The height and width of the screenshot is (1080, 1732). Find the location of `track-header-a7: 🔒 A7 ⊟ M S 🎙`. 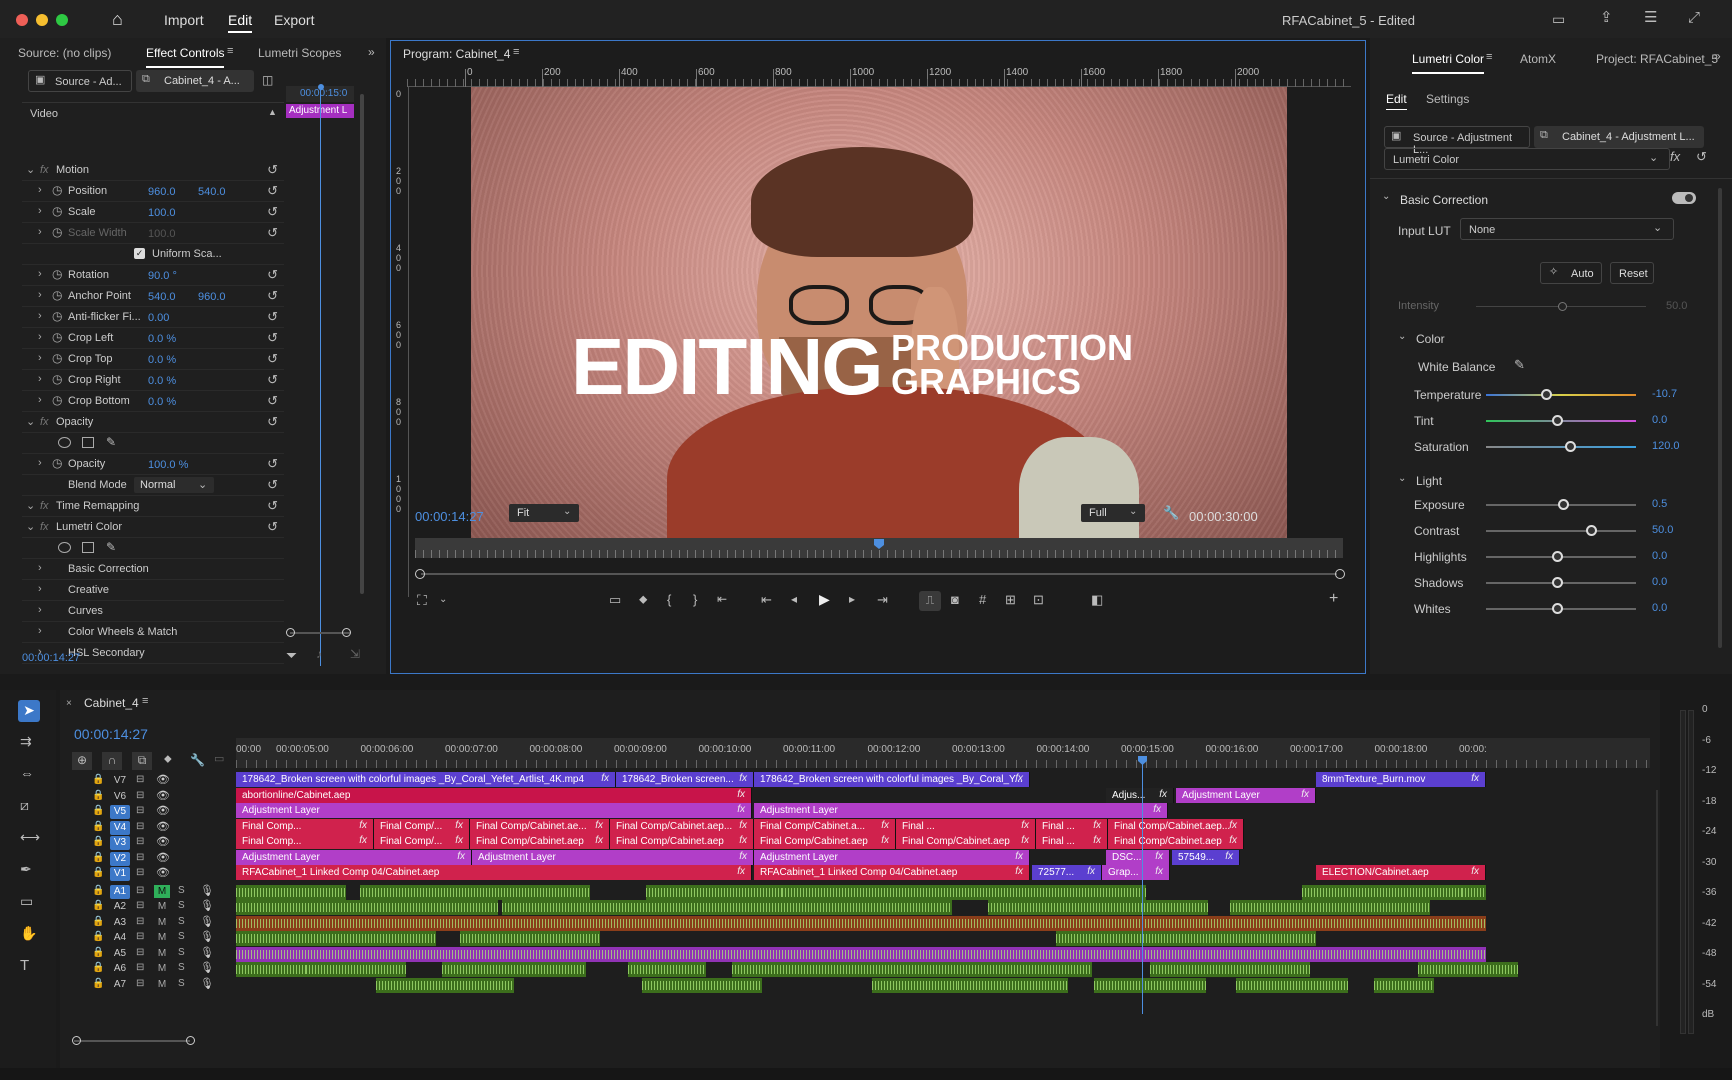

track-header-a7: 🔒 A7 ⊟ M S 🎙 is located at coordinates (148, 986).